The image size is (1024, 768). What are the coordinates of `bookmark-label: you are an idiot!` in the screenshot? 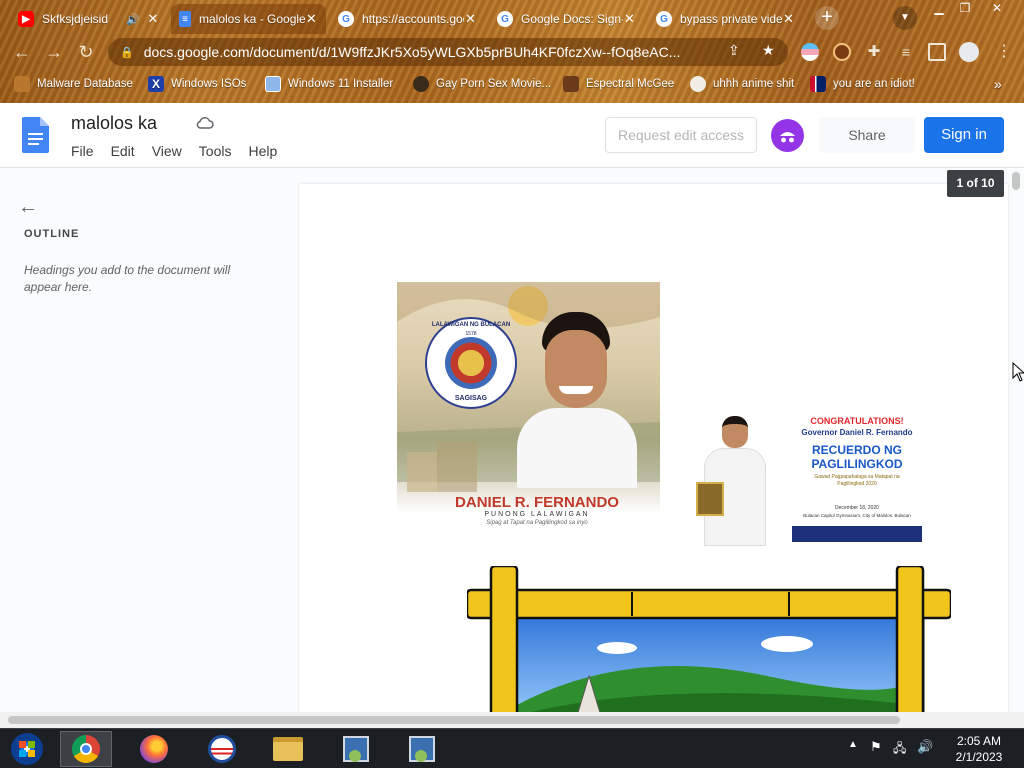 It's located at (874, 84).